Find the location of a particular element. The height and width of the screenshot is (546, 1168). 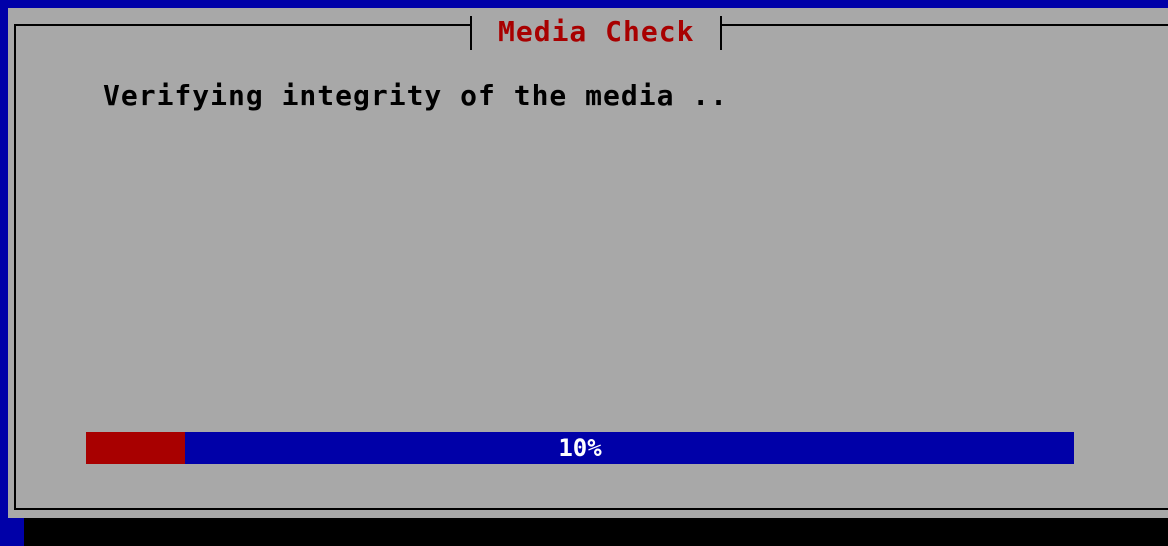

dialog-border-top-right is located at coordinates (944, 25).